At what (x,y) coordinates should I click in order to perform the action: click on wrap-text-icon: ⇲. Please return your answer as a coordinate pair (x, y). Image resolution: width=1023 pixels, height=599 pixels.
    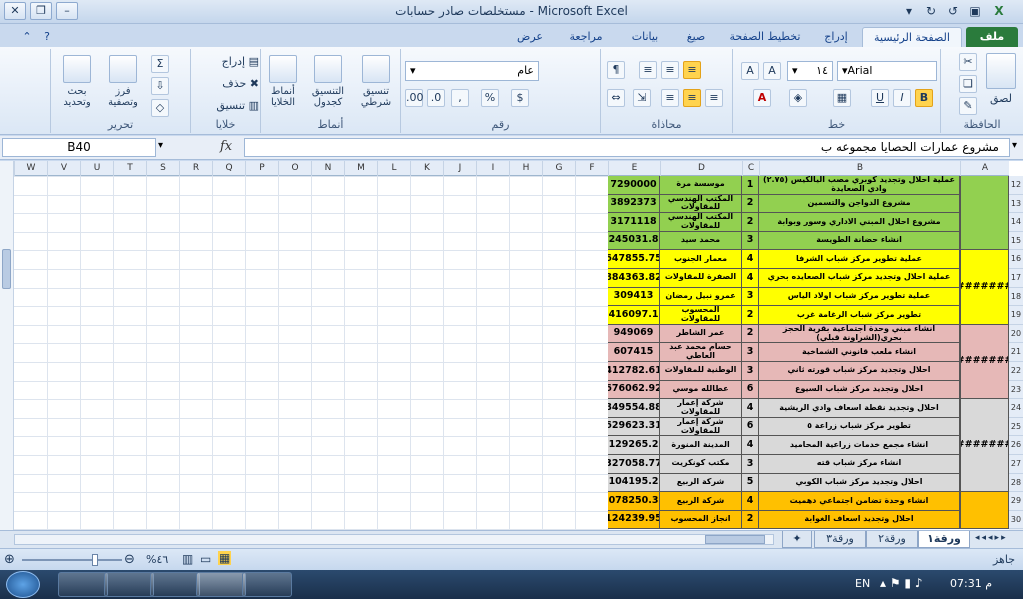
    Looking at the image, I should click on (642, 98).